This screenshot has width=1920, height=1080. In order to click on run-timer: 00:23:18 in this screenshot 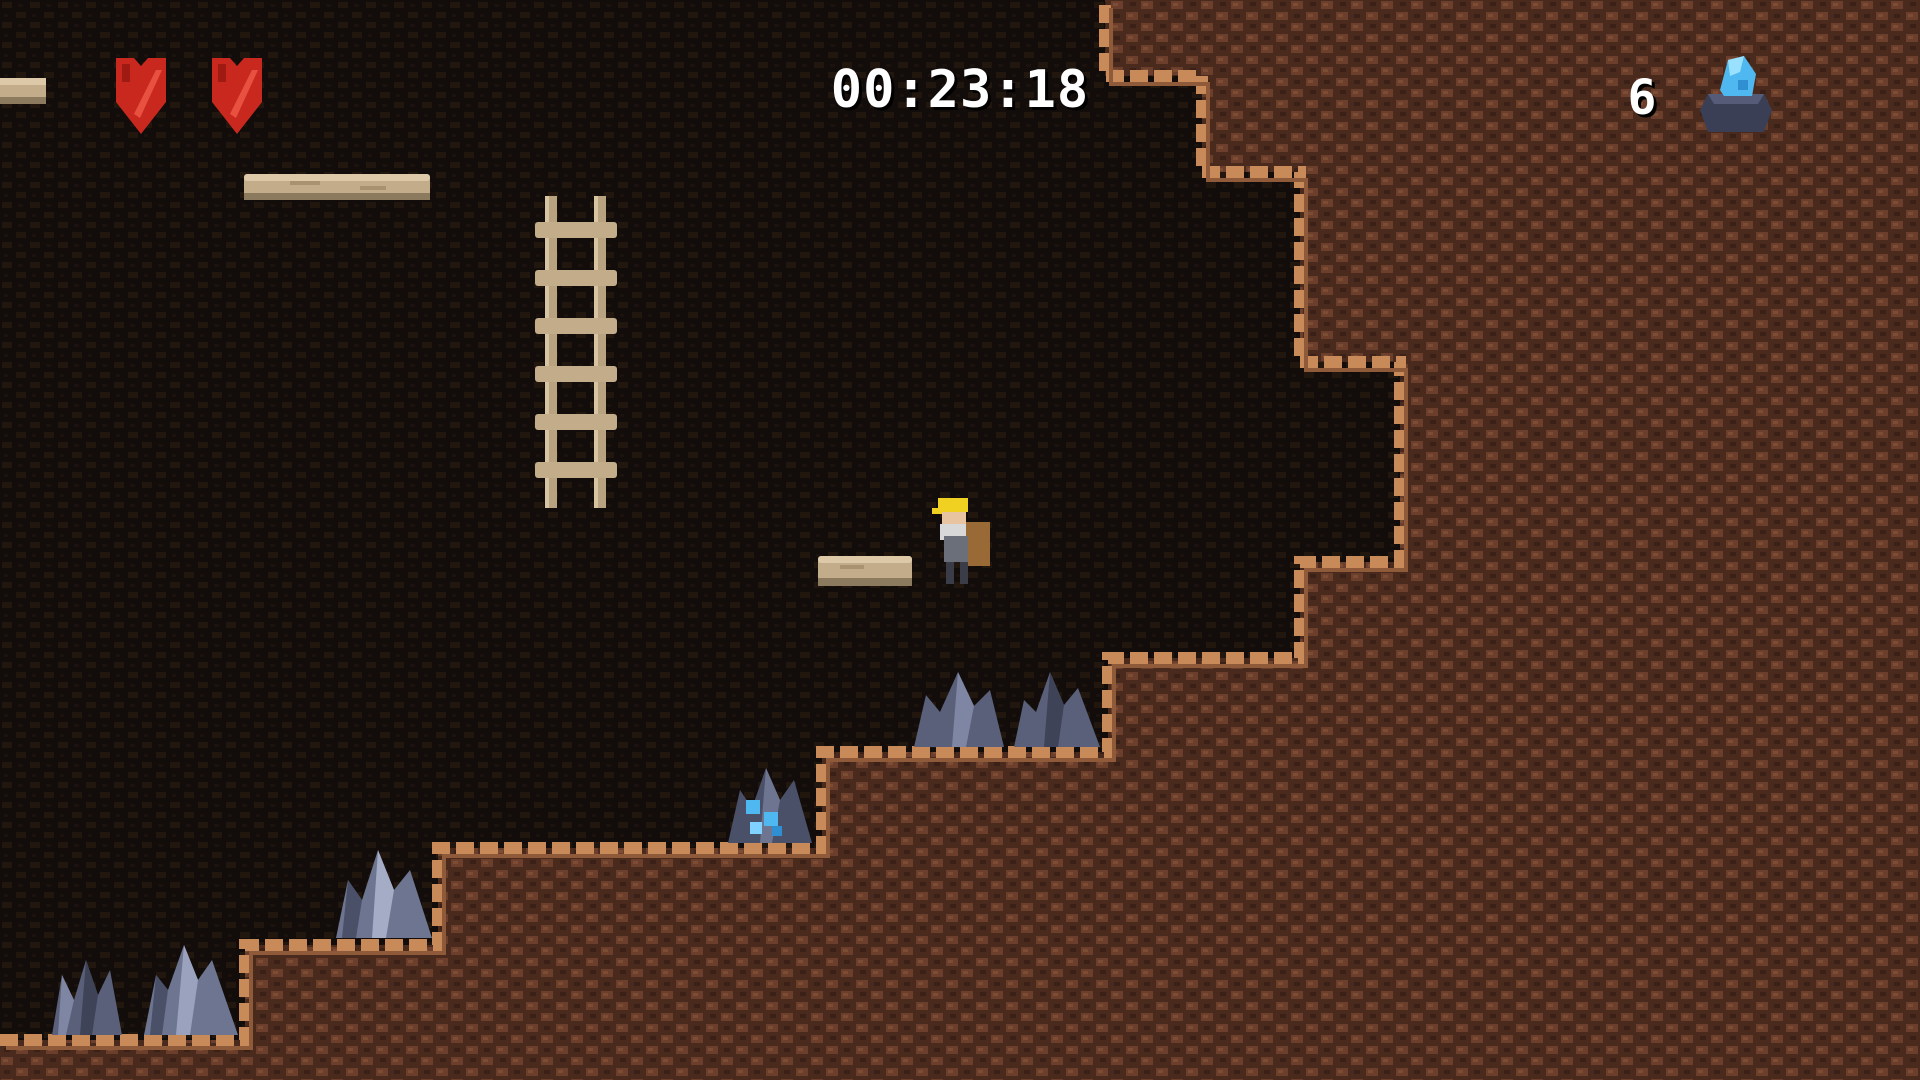, I will do `click(960, 90)`.